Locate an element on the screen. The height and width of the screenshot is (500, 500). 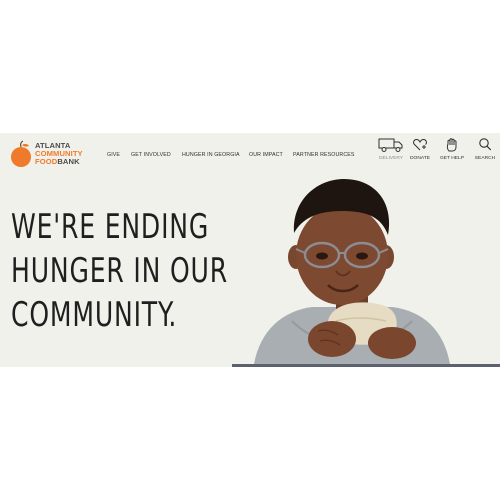
nav-item-give: Give is located at coordinates (113, 155).